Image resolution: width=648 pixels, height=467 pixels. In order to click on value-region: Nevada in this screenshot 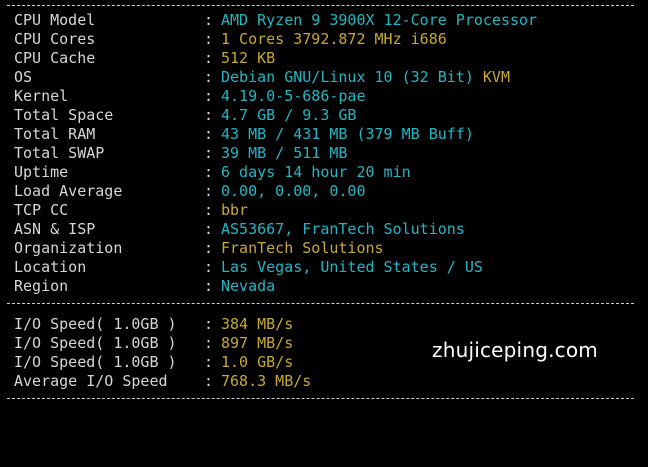, I will do `click(248, 286)`.